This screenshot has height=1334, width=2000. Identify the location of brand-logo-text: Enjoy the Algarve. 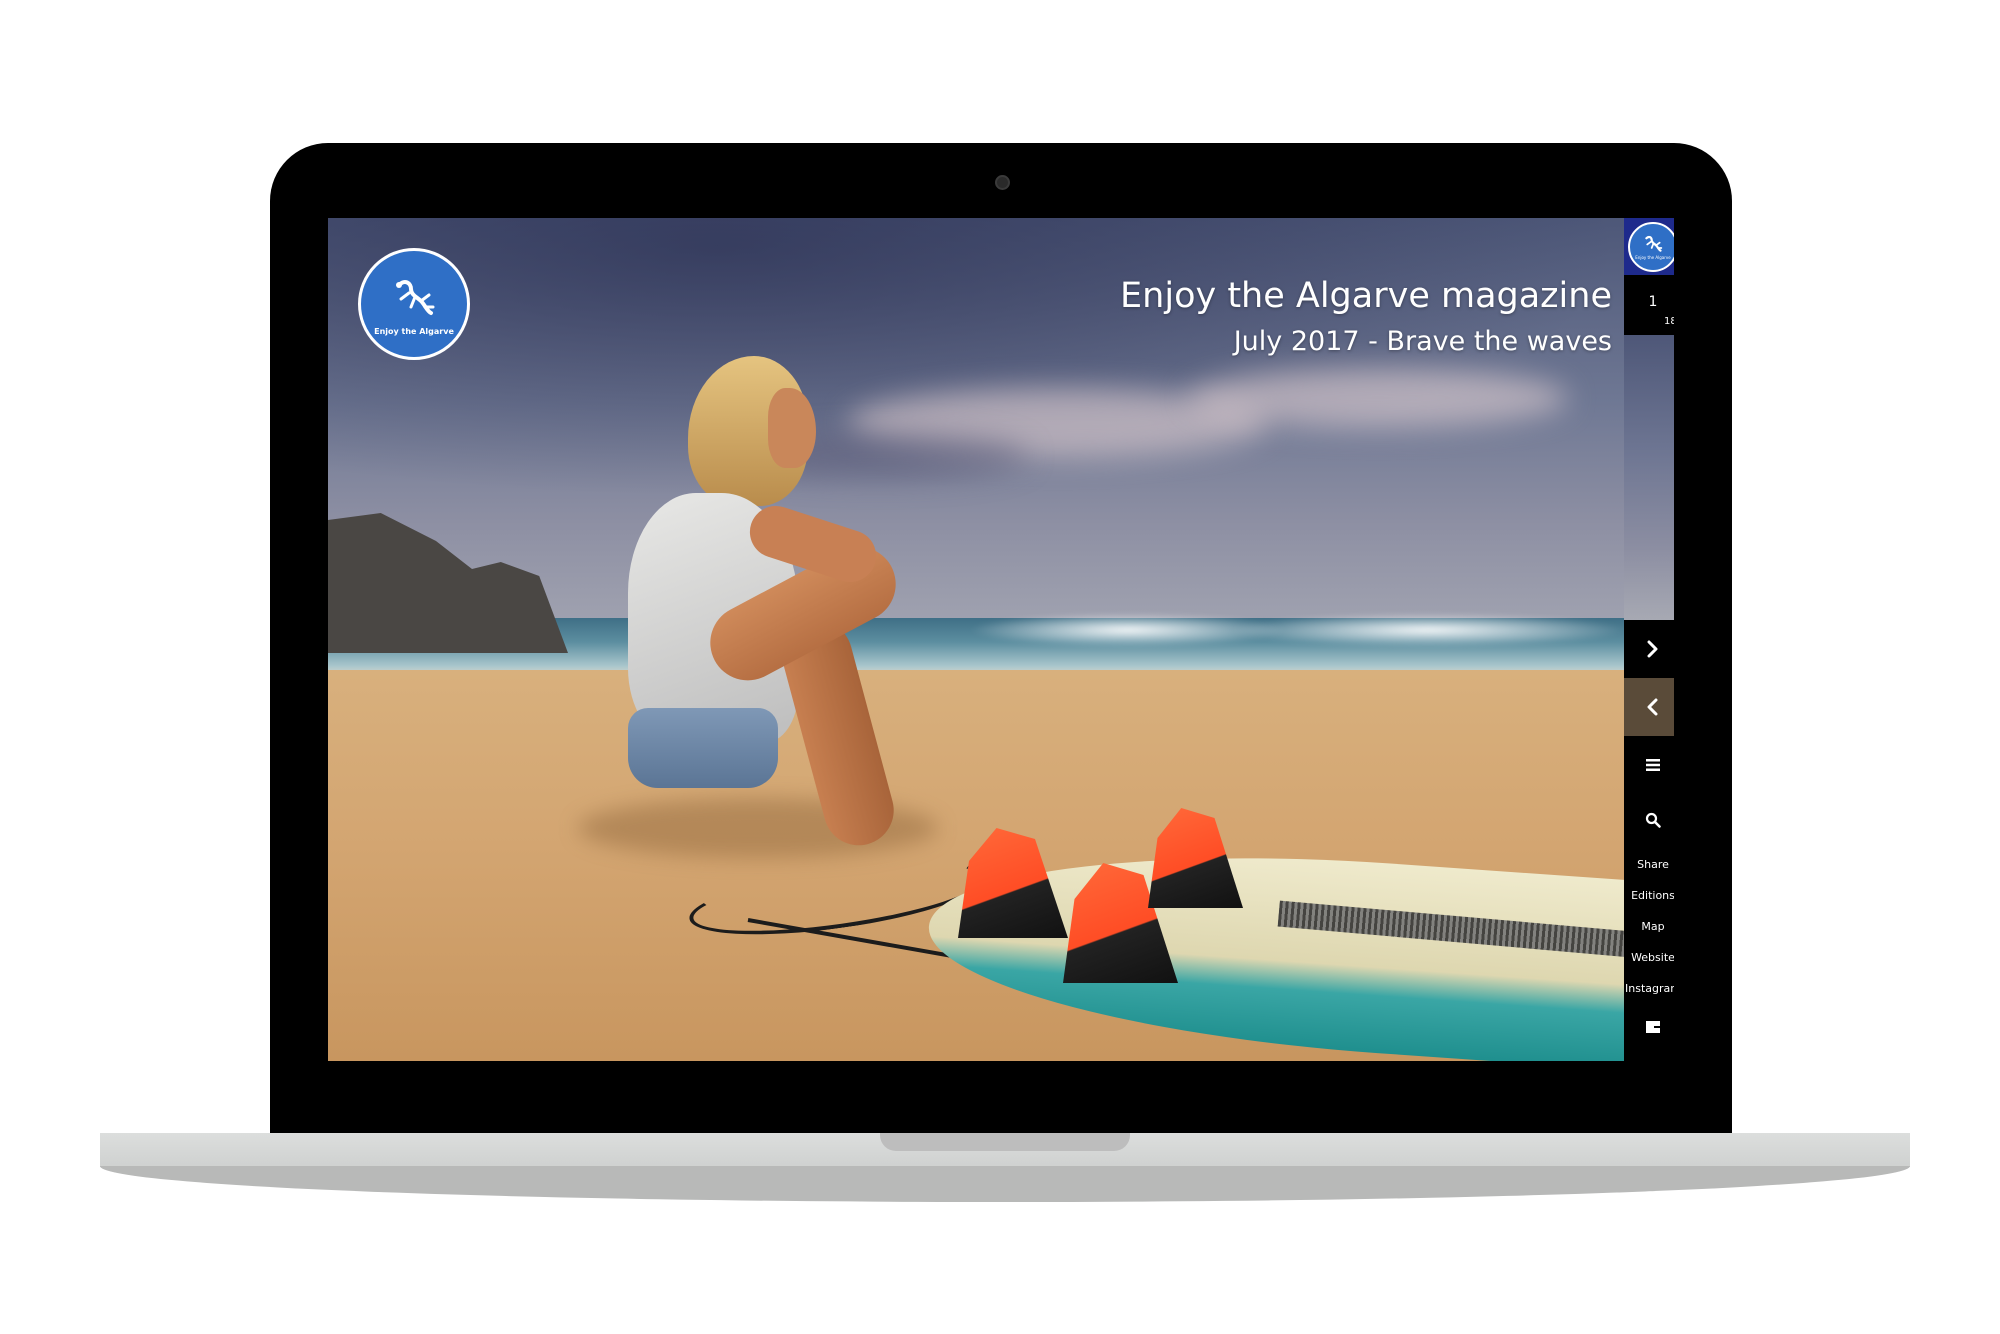
(414, 331).